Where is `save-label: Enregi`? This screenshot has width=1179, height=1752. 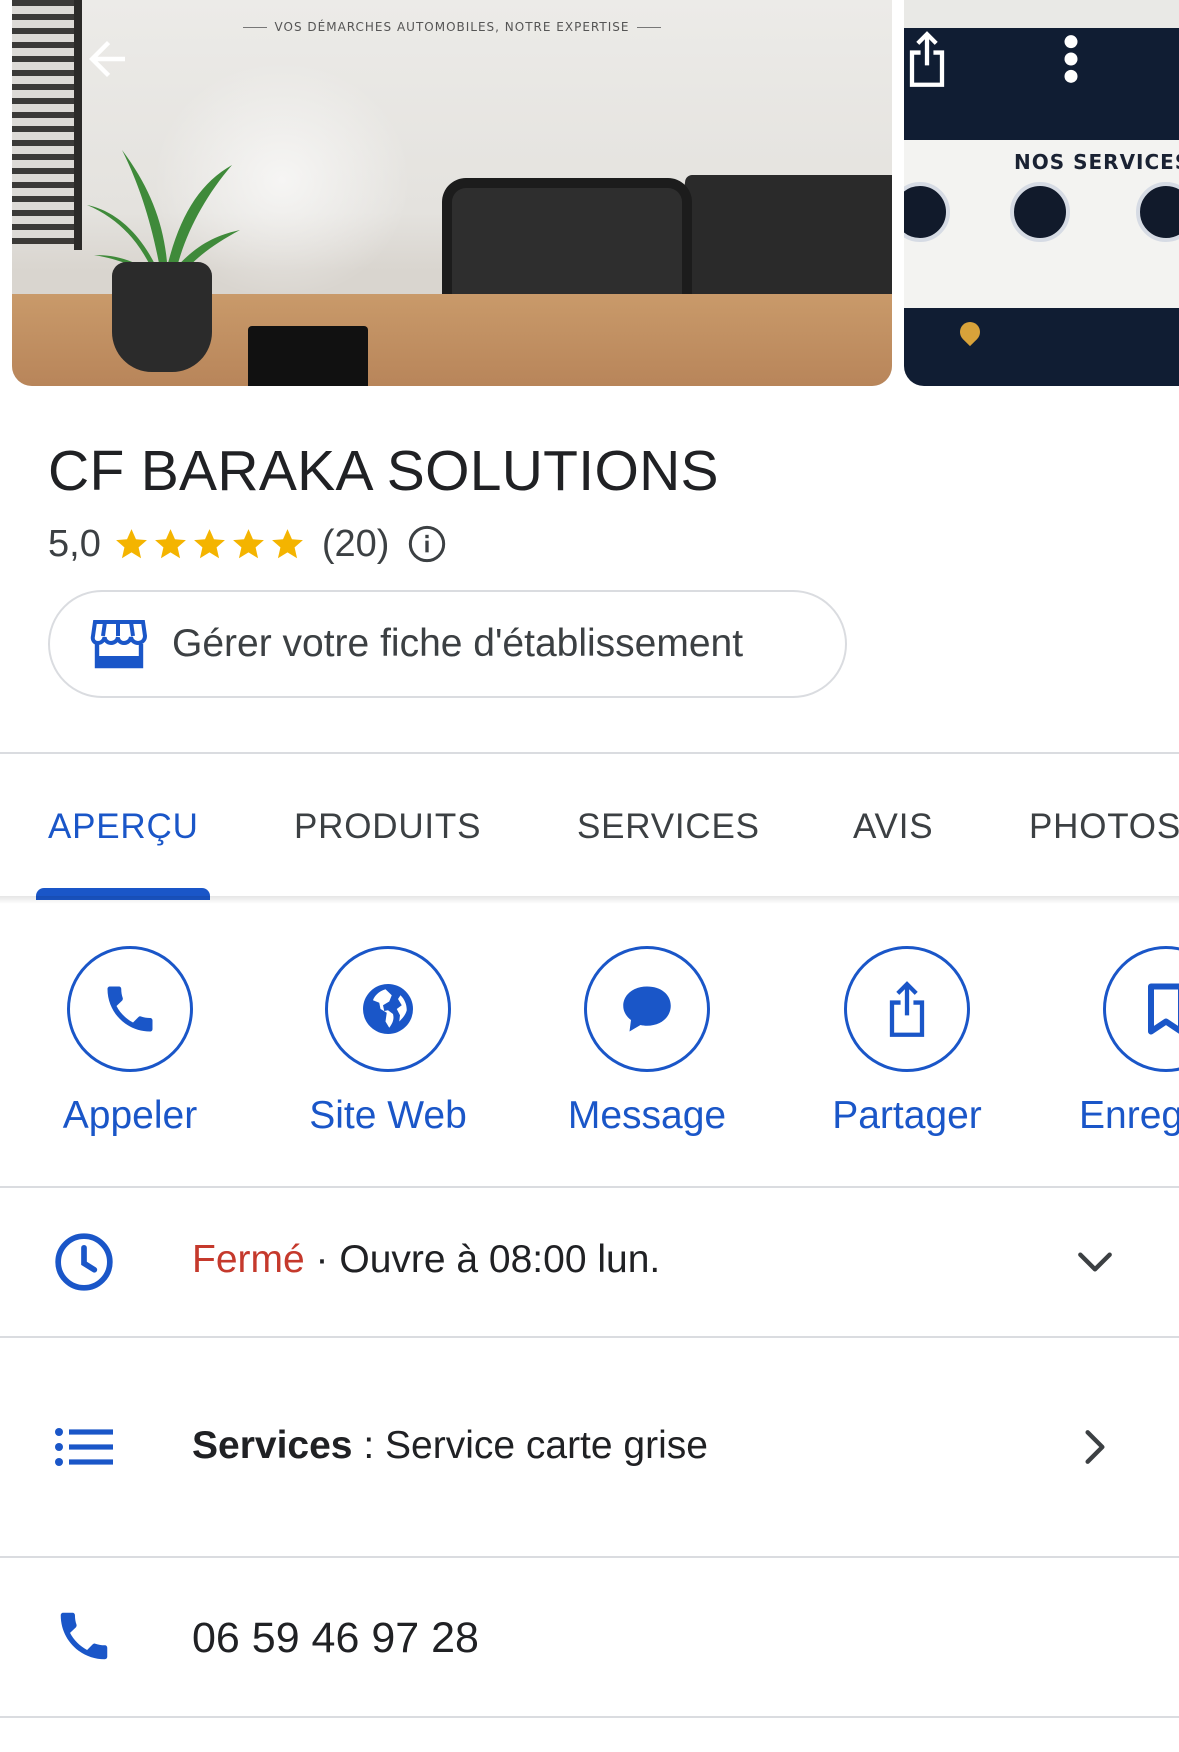 save-label: Enregi is located at coordinates (1129, 1115).